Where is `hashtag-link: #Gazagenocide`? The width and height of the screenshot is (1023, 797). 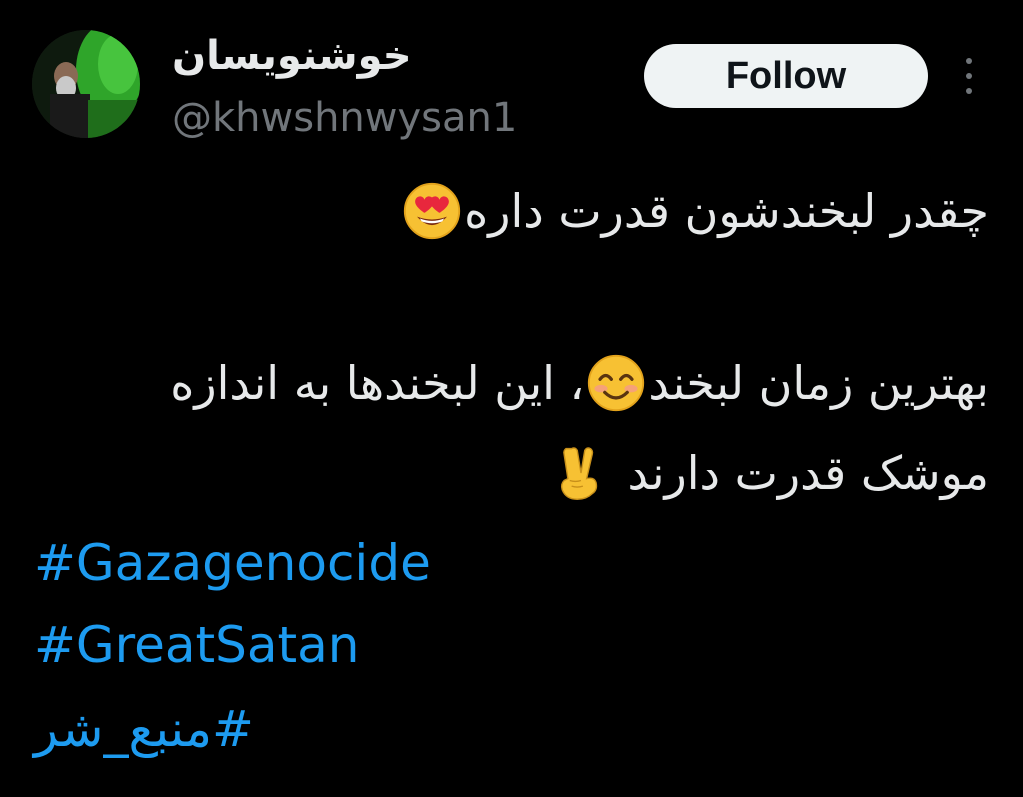 hashtag-link: #Gazagenocide is located at coordinates (232, 563).